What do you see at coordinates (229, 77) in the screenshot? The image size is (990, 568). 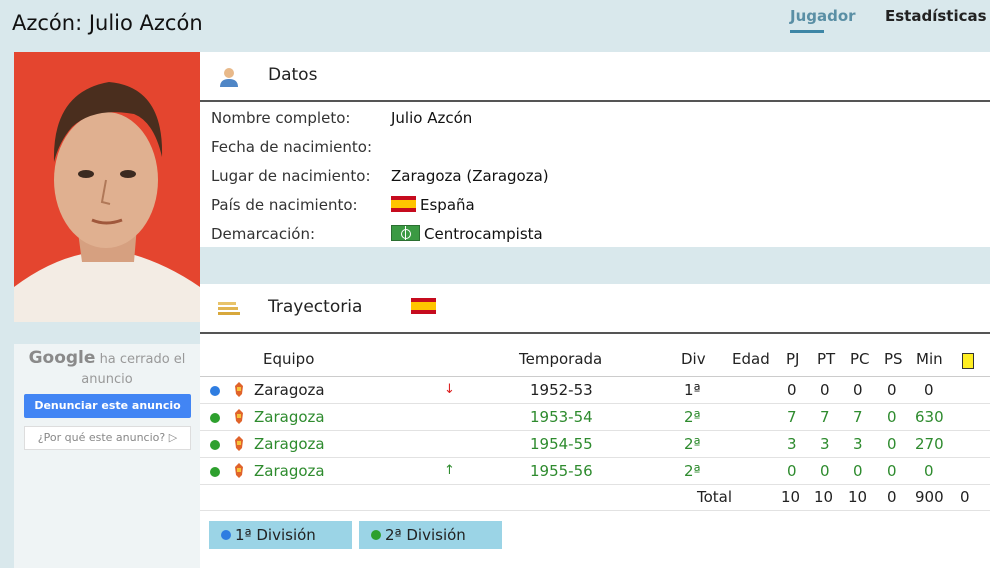 I see `person-icon` at bounding box center [229, 77].